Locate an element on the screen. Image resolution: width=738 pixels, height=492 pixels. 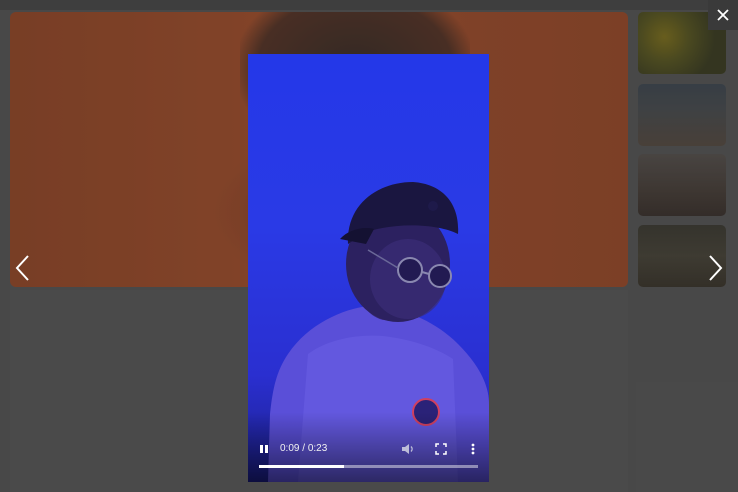
pause-icon is located at coordinates (264, 449).